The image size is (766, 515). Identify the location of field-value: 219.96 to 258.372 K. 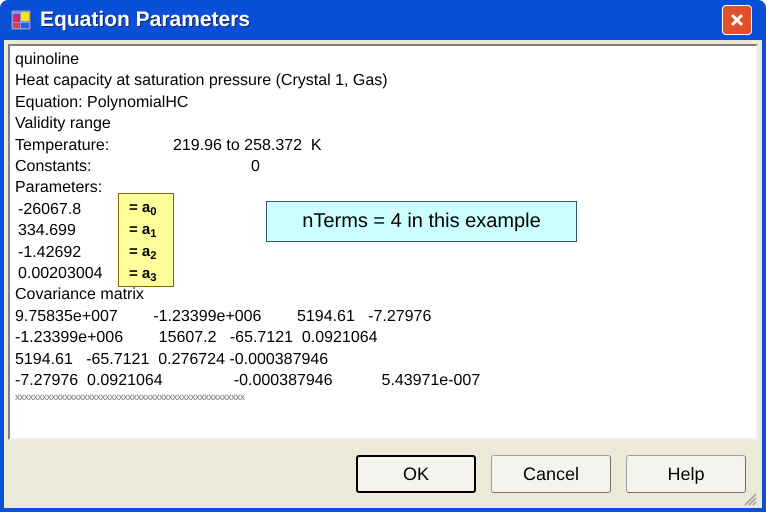
(247, 146).